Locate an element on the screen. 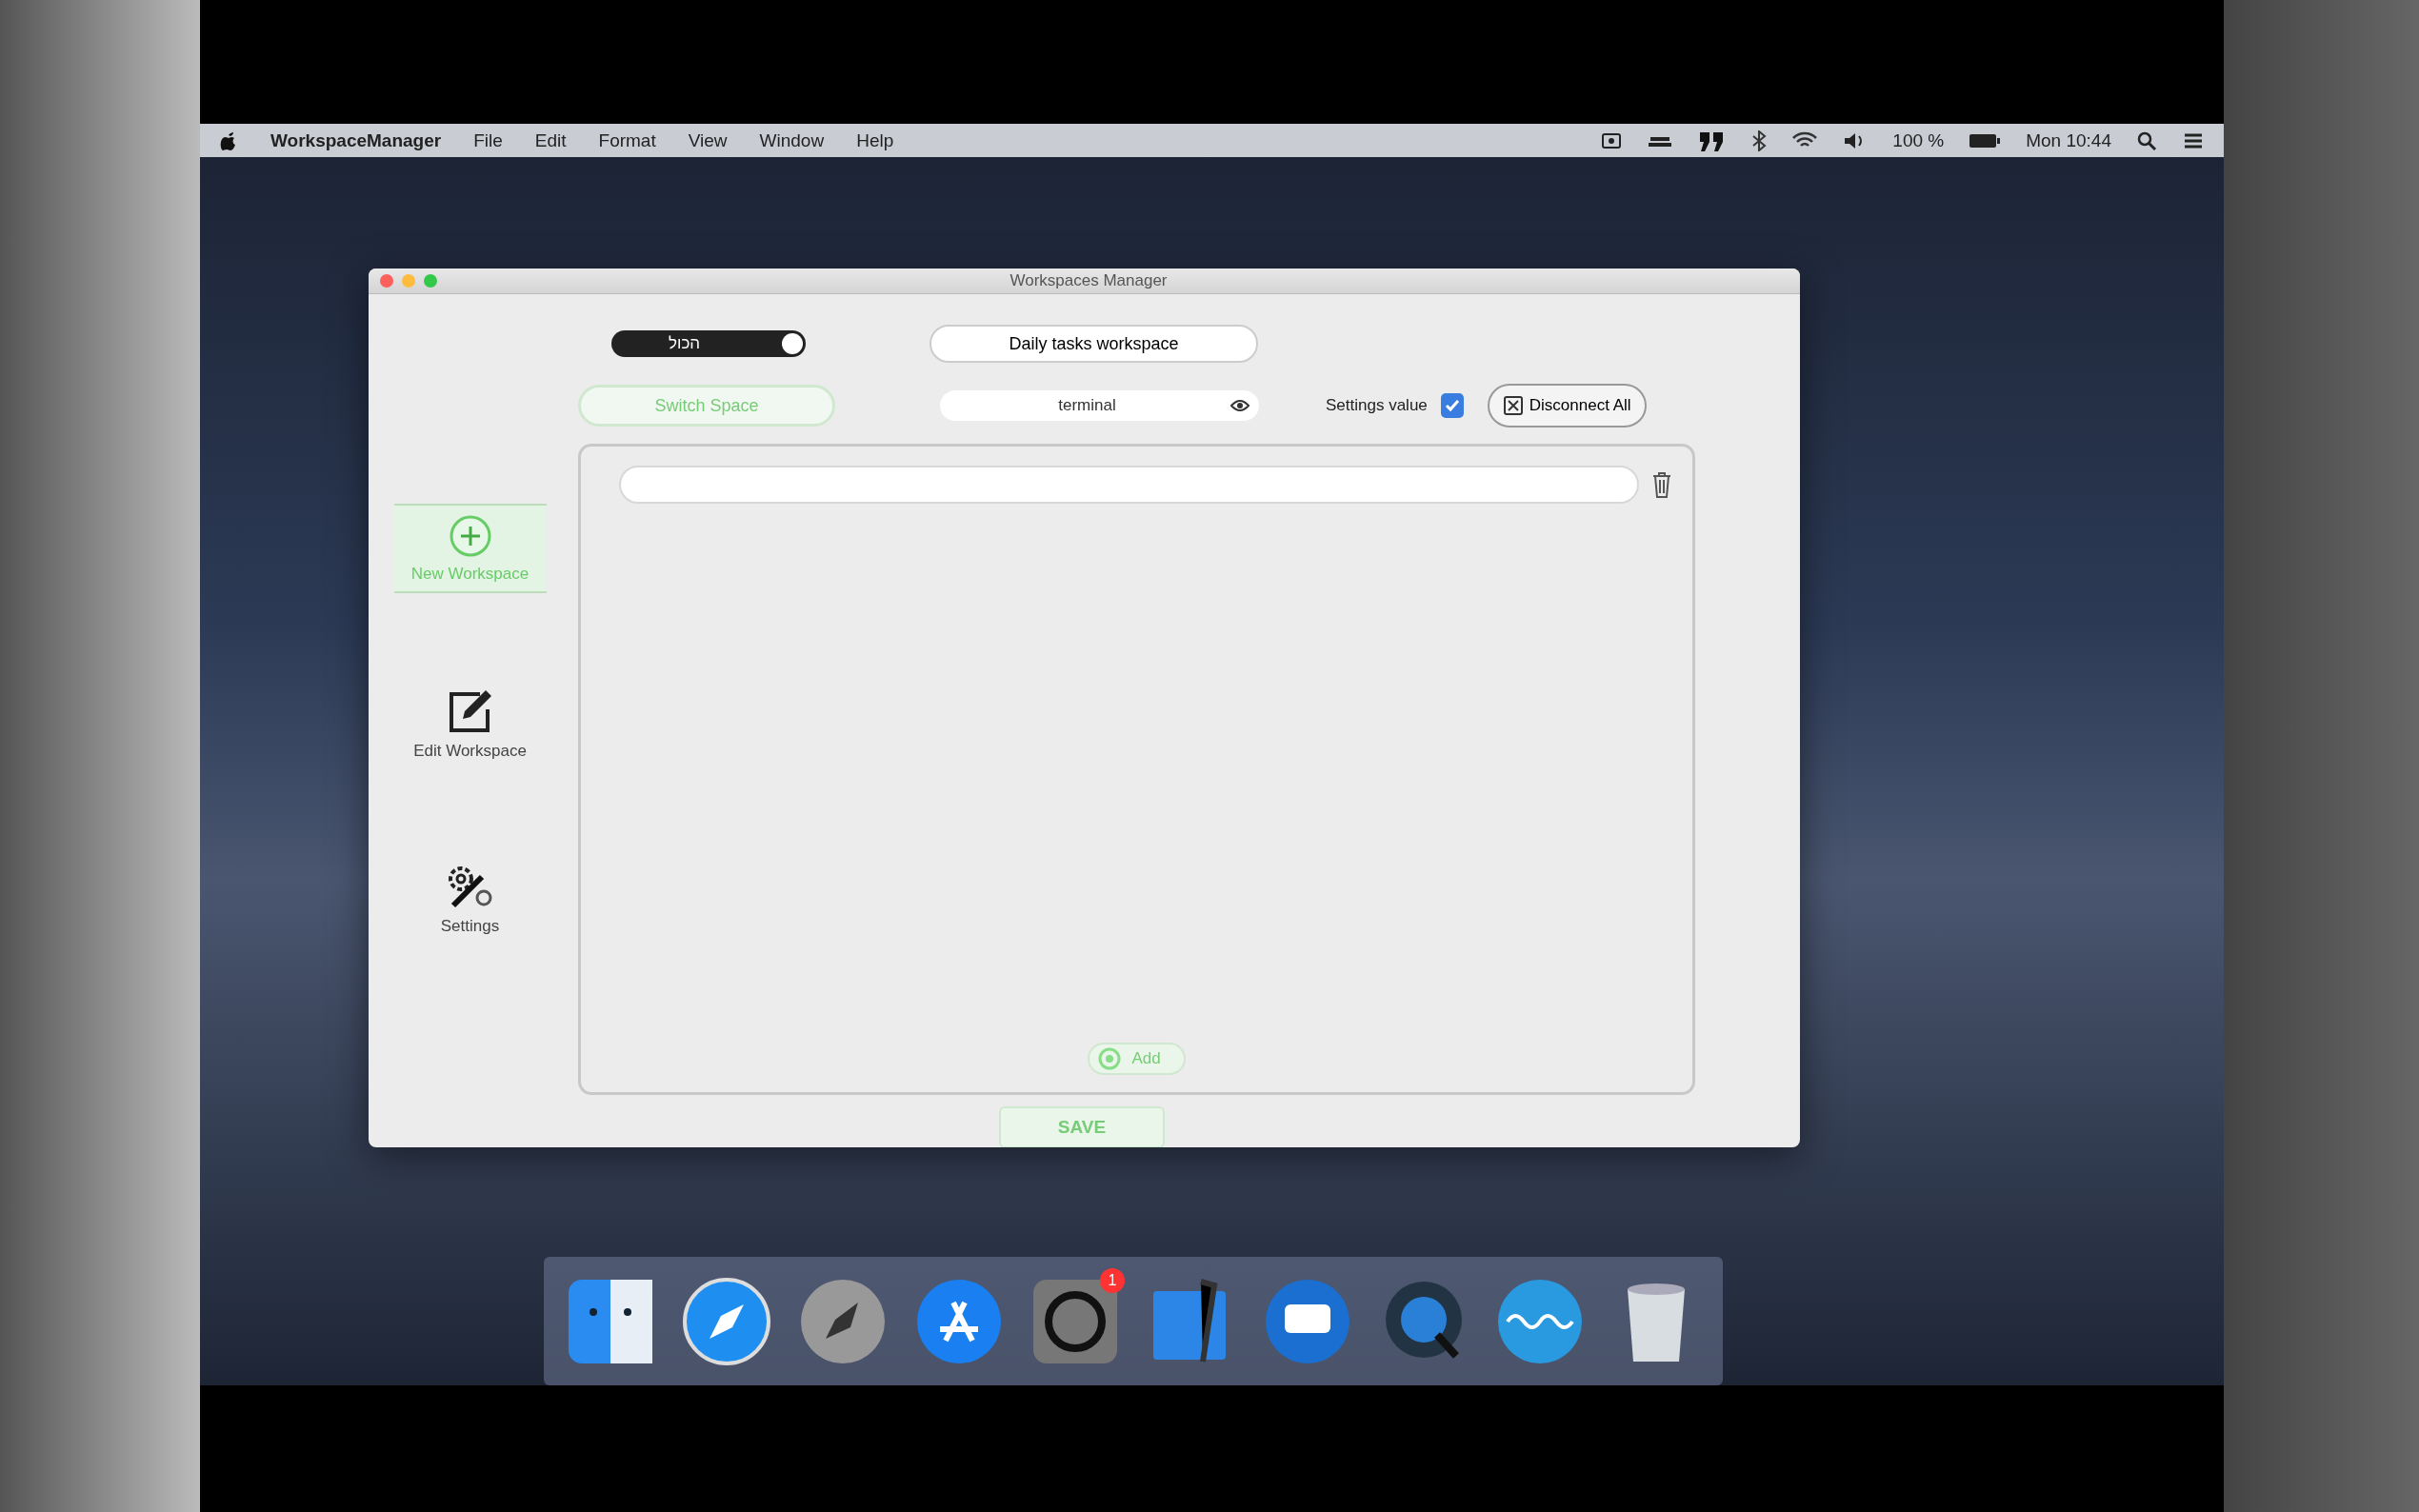 The width and height of the screenshot is (2419, 1512). menu-item: Help is located at coordinates (875, 140).